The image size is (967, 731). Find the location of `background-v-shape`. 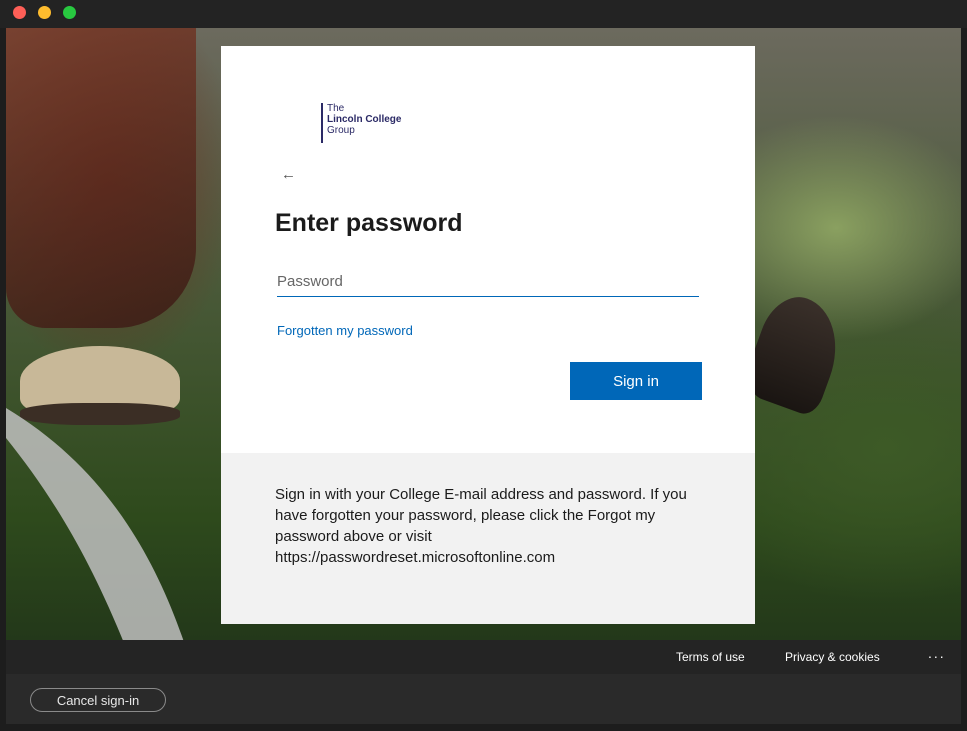

background-v-shape is located at coordinates (95, 524).